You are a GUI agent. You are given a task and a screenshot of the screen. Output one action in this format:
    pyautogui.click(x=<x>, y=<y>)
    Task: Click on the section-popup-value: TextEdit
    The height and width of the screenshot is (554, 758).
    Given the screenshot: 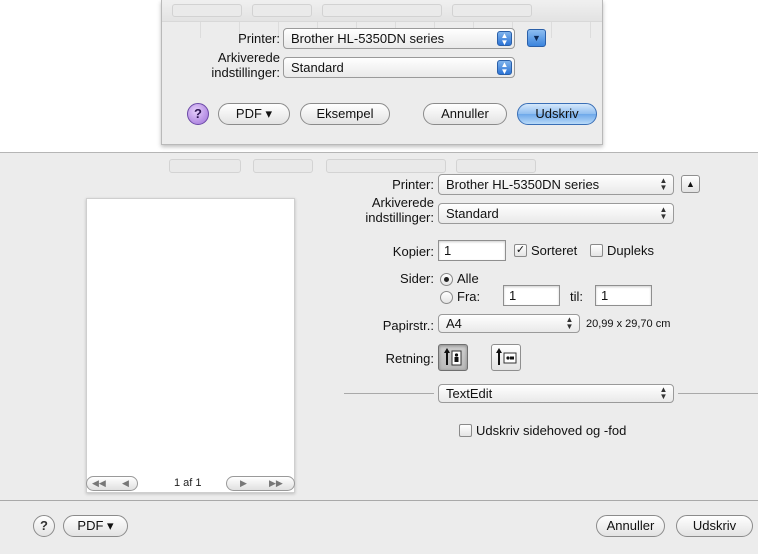 What is the action you would take?
    pyautogui.click(x=469, y=393)
    